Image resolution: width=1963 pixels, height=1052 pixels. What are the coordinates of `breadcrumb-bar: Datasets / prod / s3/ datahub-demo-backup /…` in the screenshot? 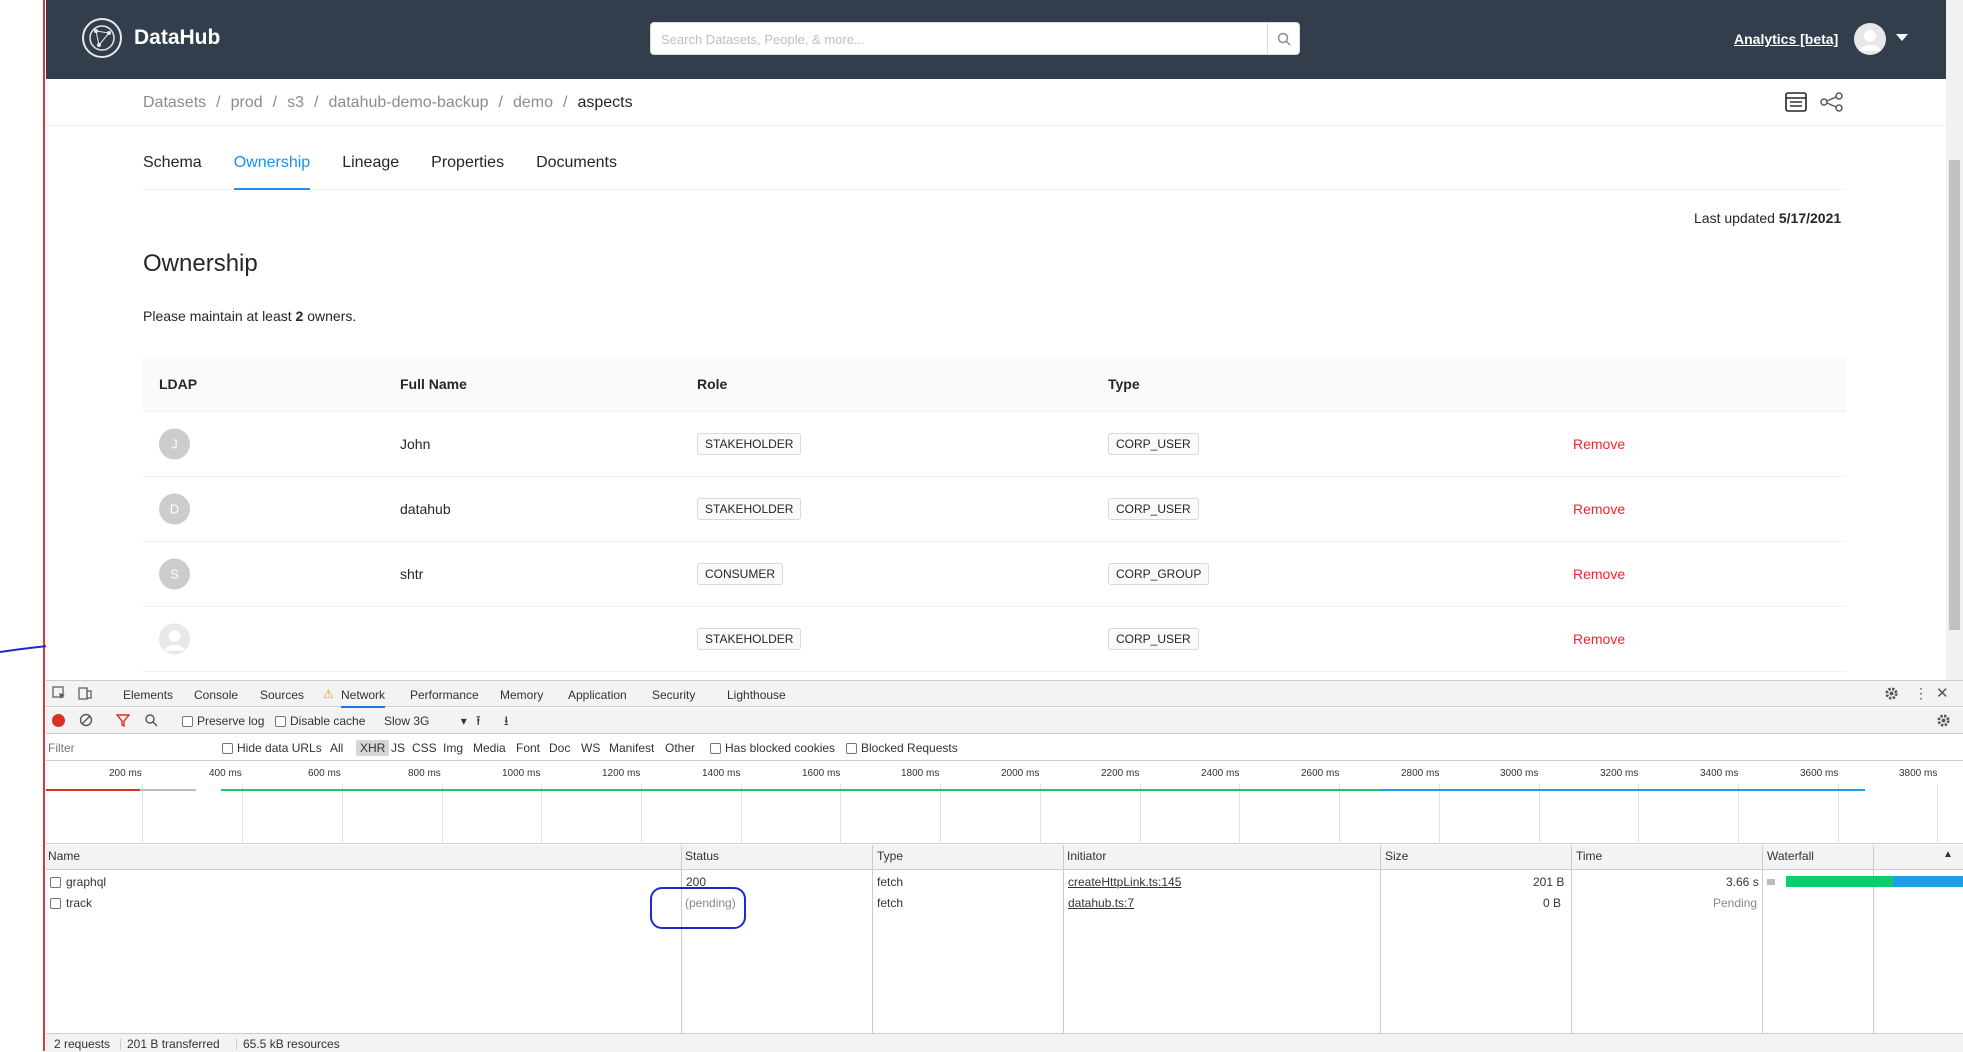 It's located at (996, 102).